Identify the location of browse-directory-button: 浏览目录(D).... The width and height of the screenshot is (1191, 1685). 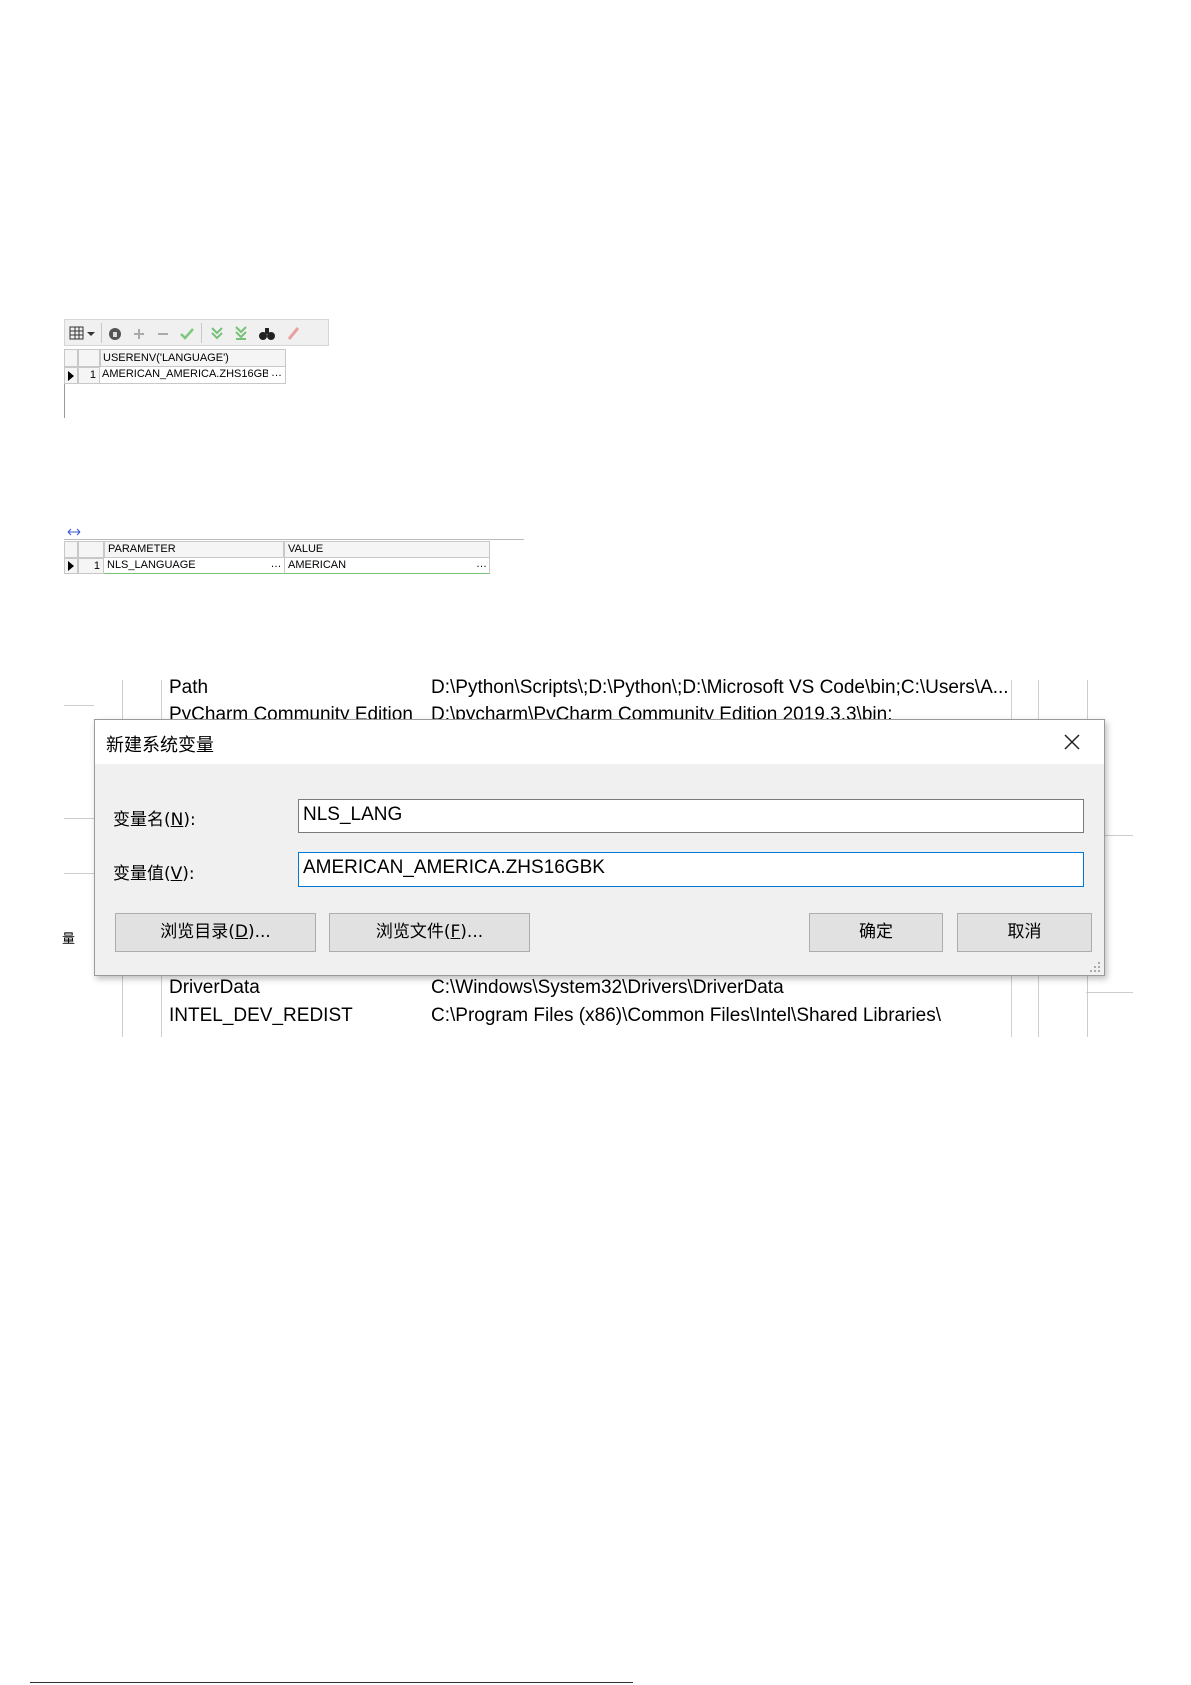
(215, 932).